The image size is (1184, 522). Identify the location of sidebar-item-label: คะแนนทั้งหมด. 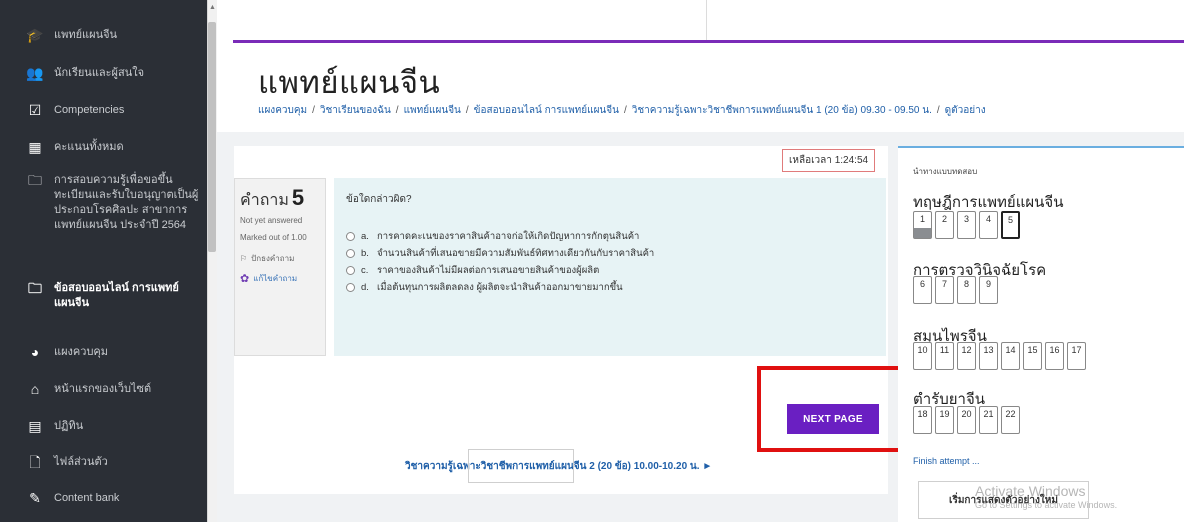
(89, 147).